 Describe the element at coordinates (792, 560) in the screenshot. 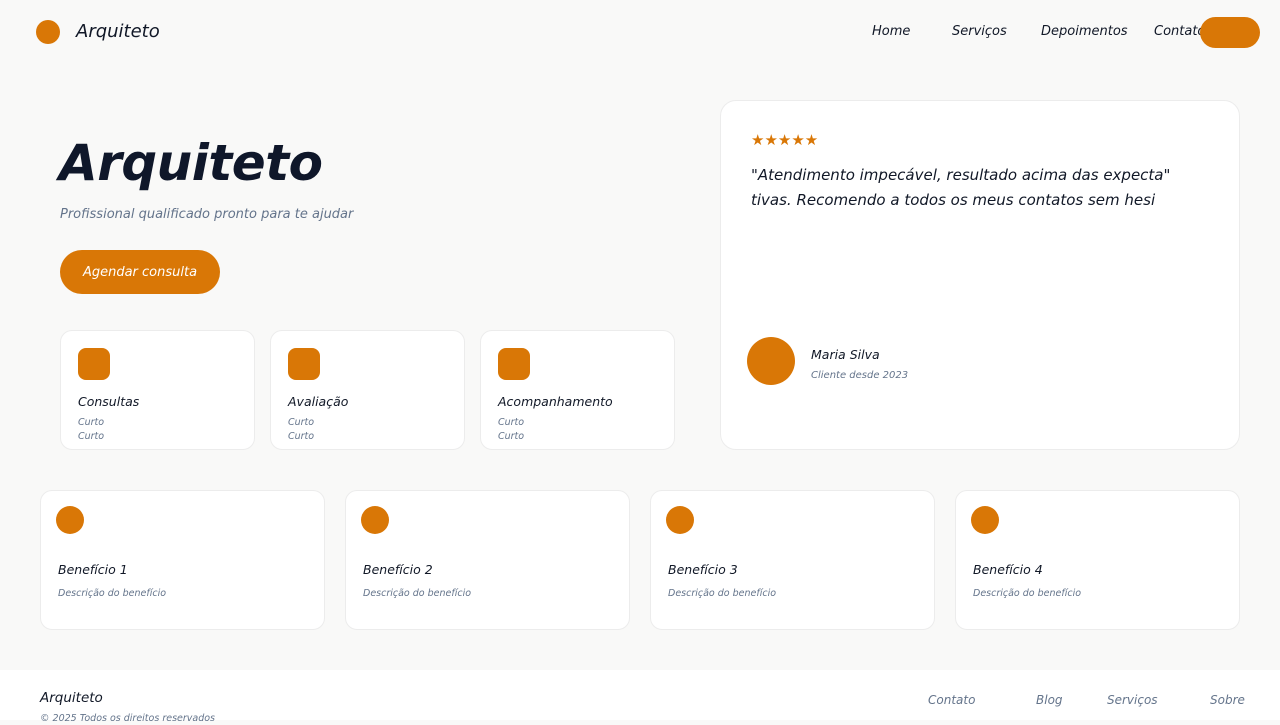

I see `benefit-card-3: Benefício 3 Descrição do benefício` at that location.